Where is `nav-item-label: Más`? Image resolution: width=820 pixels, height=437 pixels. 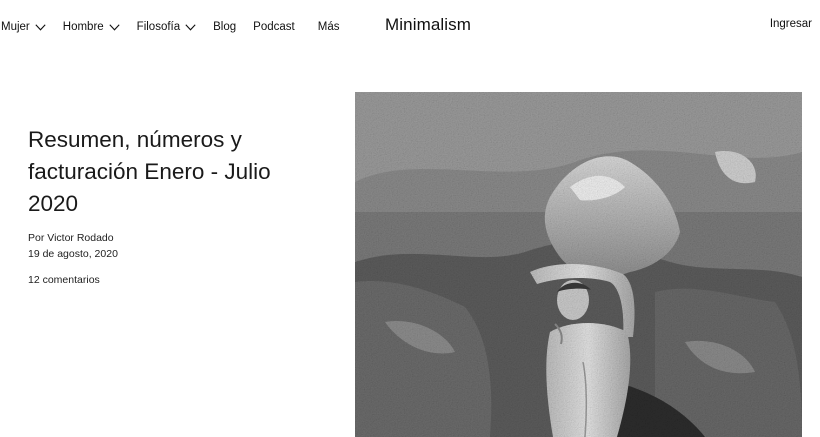 nav-item-label: Más is located at coordinates (328, 27).